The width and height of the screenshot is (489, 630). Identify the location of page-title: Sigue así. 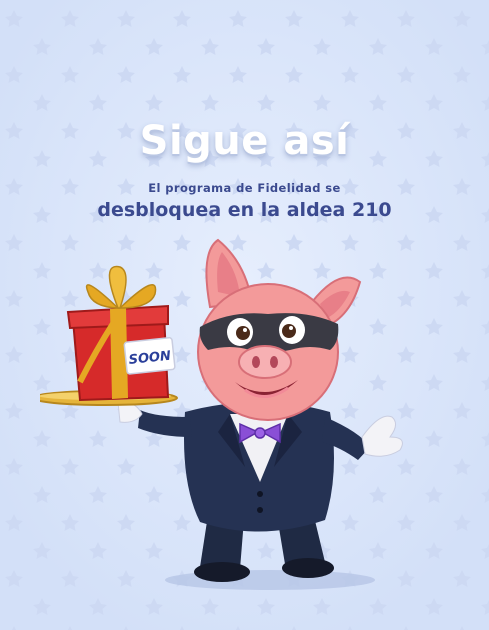
(244, 141).